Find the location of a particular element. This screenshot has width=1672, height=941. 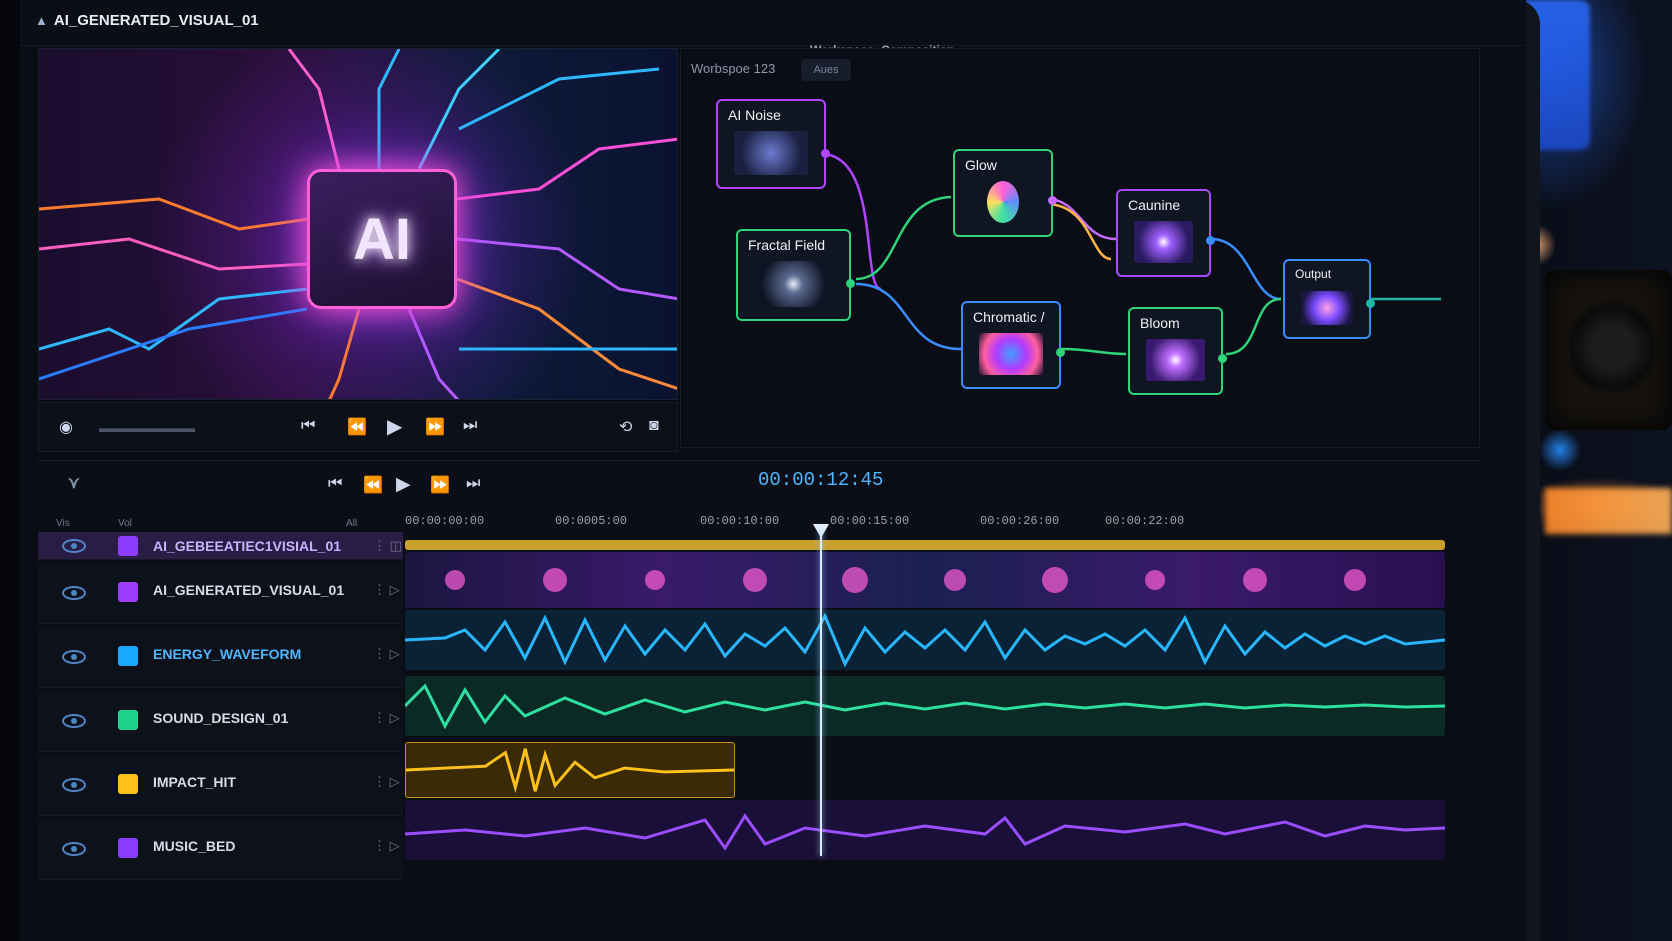

track-header: IMPACT_HIT ⋮ ▷ is located at coordinates (220, 785).